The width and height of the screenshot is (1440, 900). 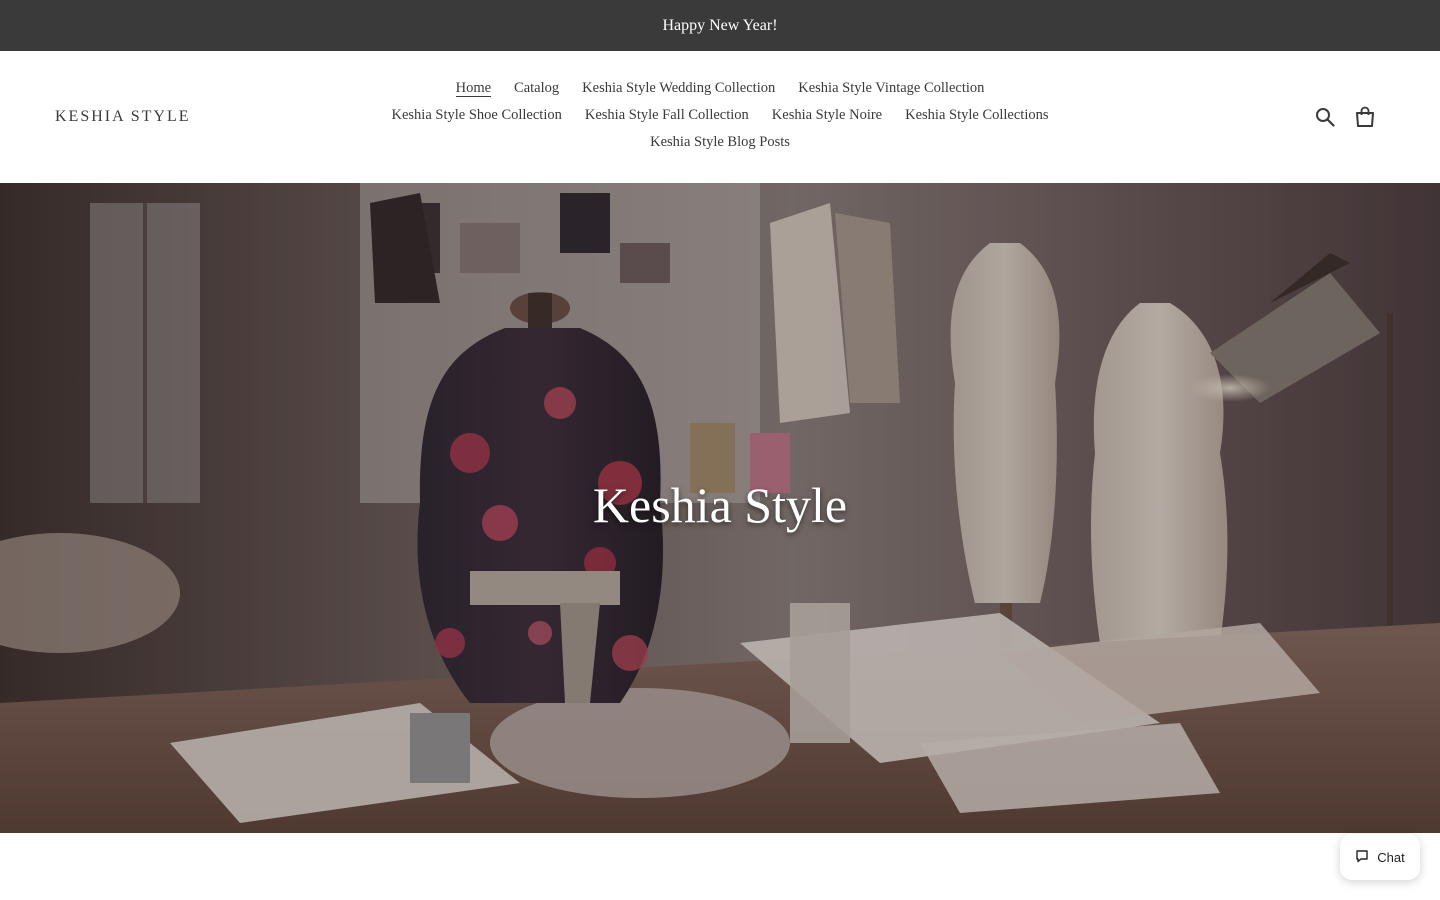 What do you see at coordinates (977, 115) in the screenshot?
I see `nav-item-collections: Keshia Style Collections` at bounding box center [977, 115].